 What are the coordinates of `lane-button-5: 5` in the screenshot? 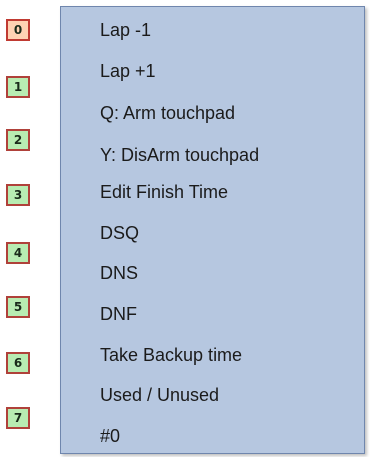 It's located at (18, 307).